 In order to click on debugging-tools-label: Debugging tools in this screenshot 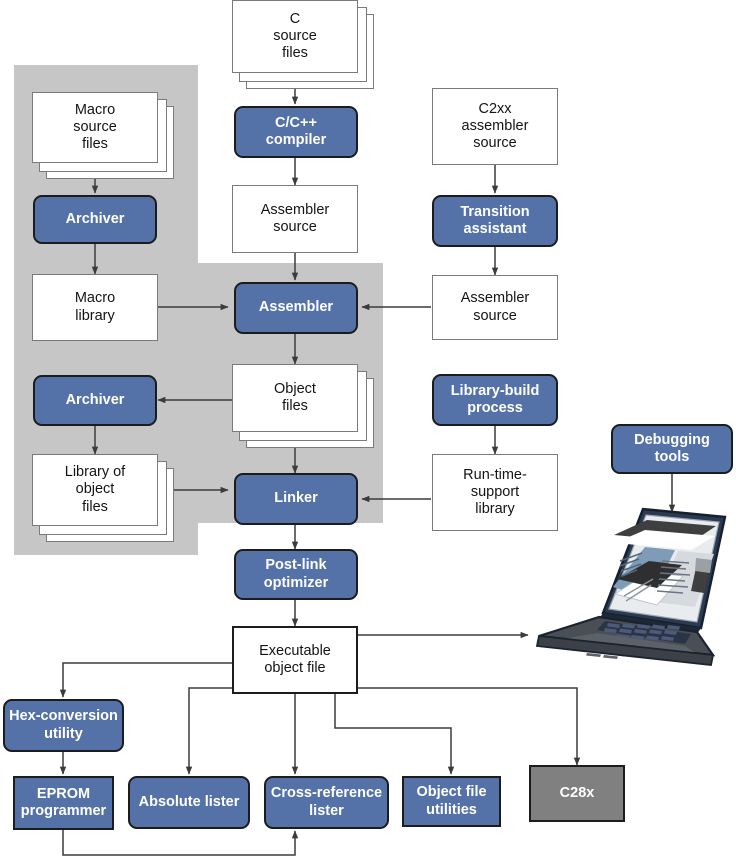, I will do `click(672, 448)`.